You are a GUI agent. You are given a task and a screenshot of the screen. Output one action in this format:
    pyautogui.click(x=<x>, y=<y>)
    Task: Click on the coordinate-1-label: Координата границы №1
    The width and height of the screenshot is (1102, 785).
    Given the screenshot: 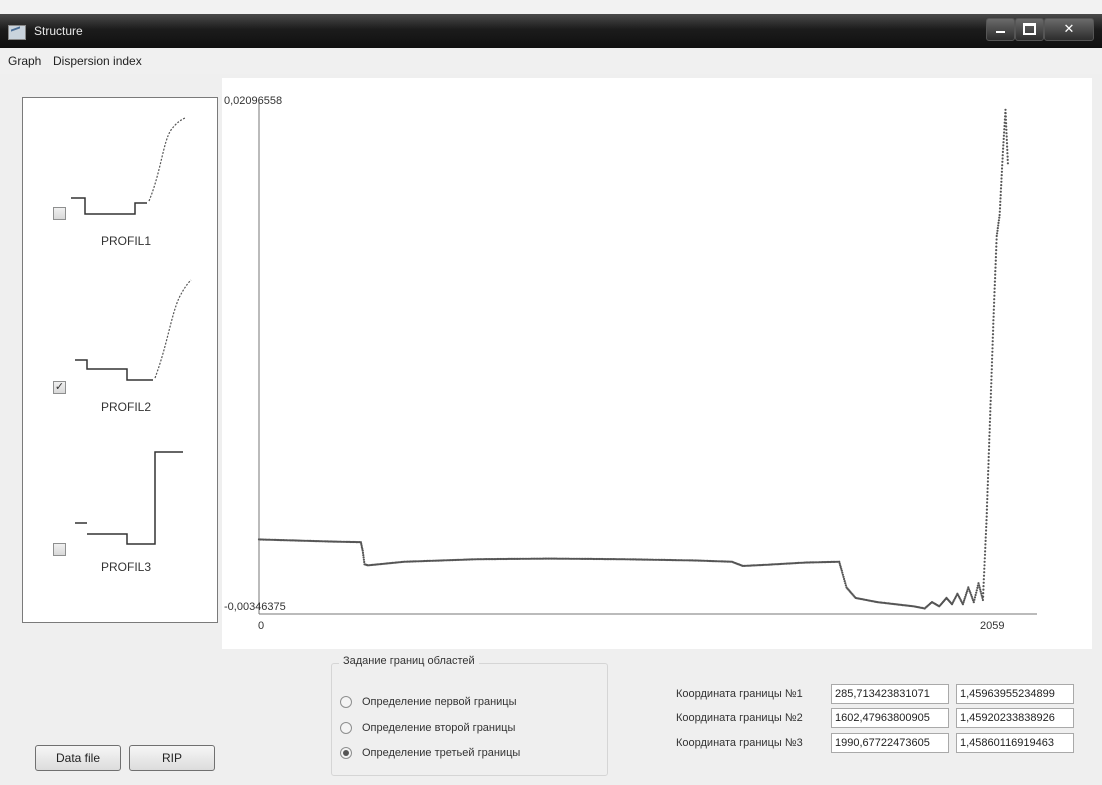 What is the action you would take?
    pyautogui.click(x=739, y=694)
    